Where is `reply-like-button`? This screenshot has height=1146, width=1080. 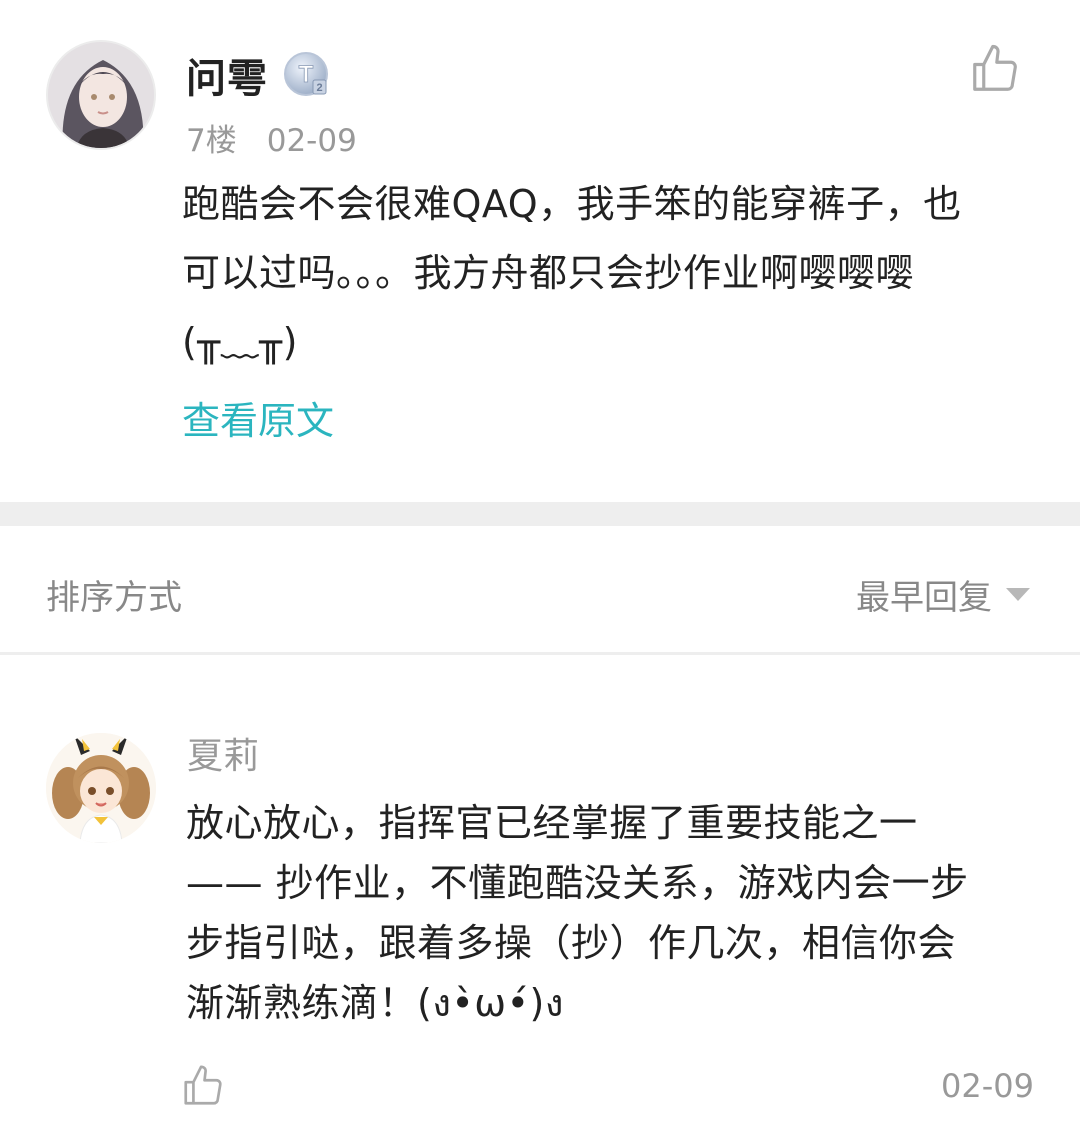 reply-like-button is located at coordinates (203, 1086).